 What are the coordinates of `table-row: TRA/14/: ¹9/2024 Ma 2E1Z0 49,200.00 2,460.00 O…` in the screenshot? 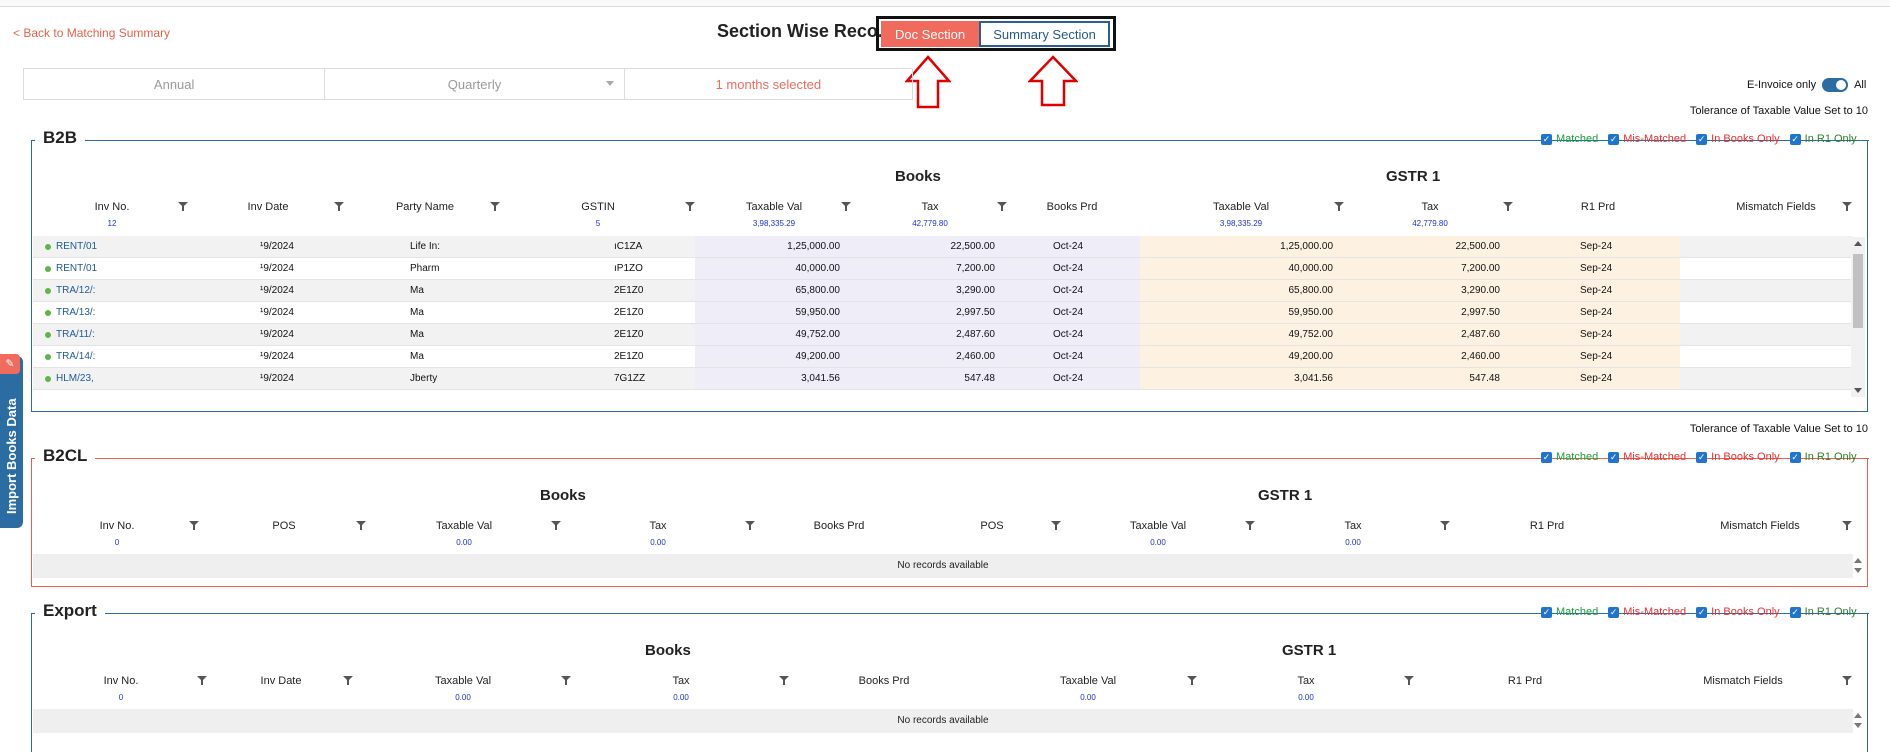 It's located at (943, 357).